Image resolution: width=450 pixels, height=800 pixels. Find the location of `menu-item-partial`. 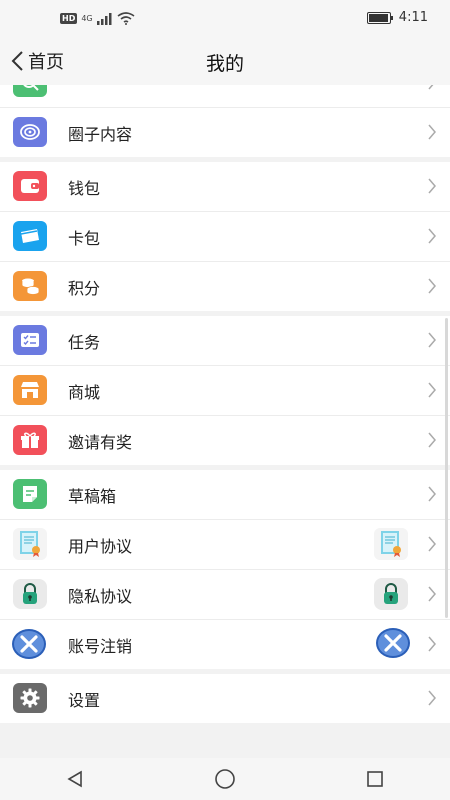

menu-item-partial is located at coordinates (225, 96).